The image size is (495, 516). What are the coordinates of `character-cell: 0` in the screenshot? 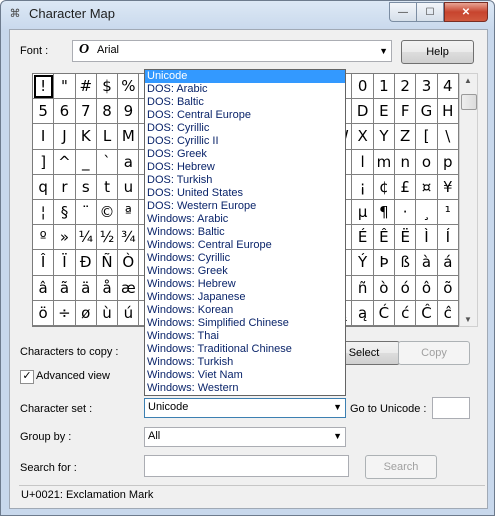 It's located at (363, 87).